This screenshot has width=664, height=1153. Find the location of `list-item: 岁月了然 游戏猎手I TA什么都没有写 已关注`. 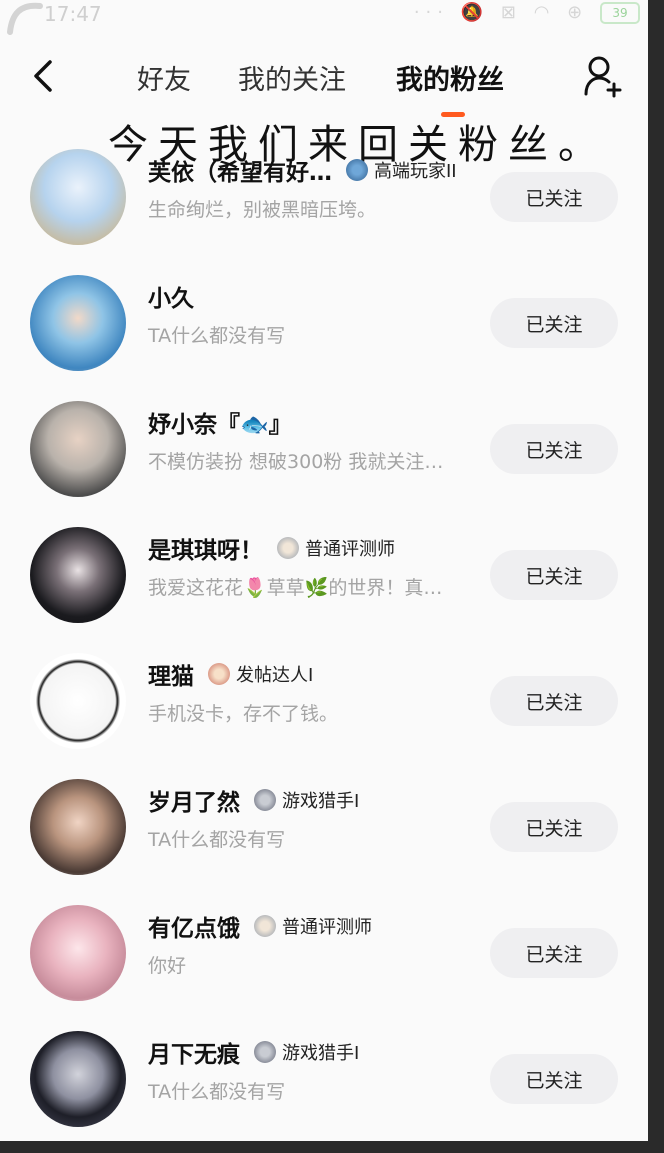

list-item: 岁月了然 游戏猎手I TA什么都没有写 已关注 is located at coordinates (324, 838).